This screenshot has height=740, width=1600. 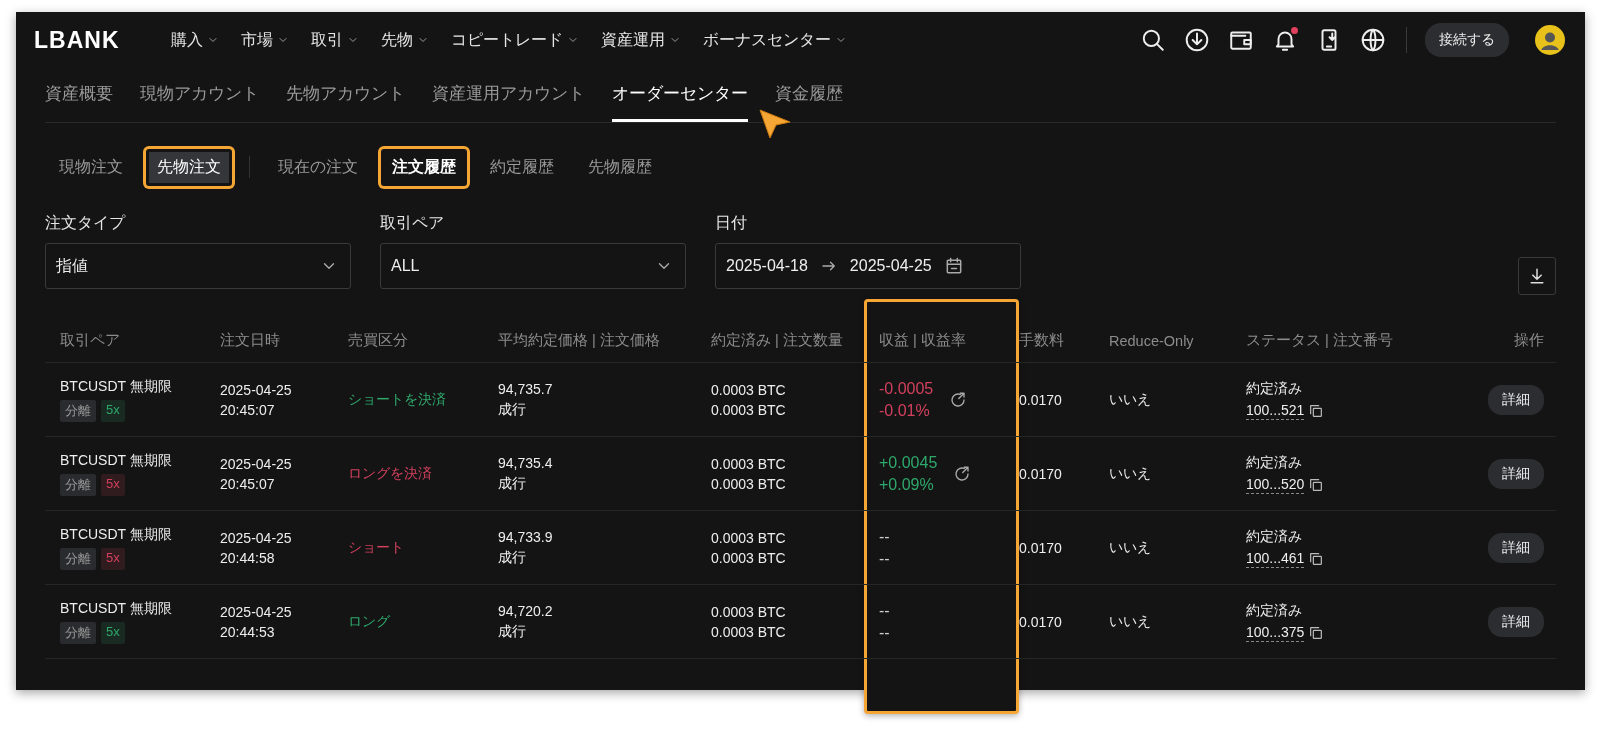 What do you see at coordinates (397, 399) in the screenshot?
I see `order-side: ショートを決済` at bounding box center [397, 399].